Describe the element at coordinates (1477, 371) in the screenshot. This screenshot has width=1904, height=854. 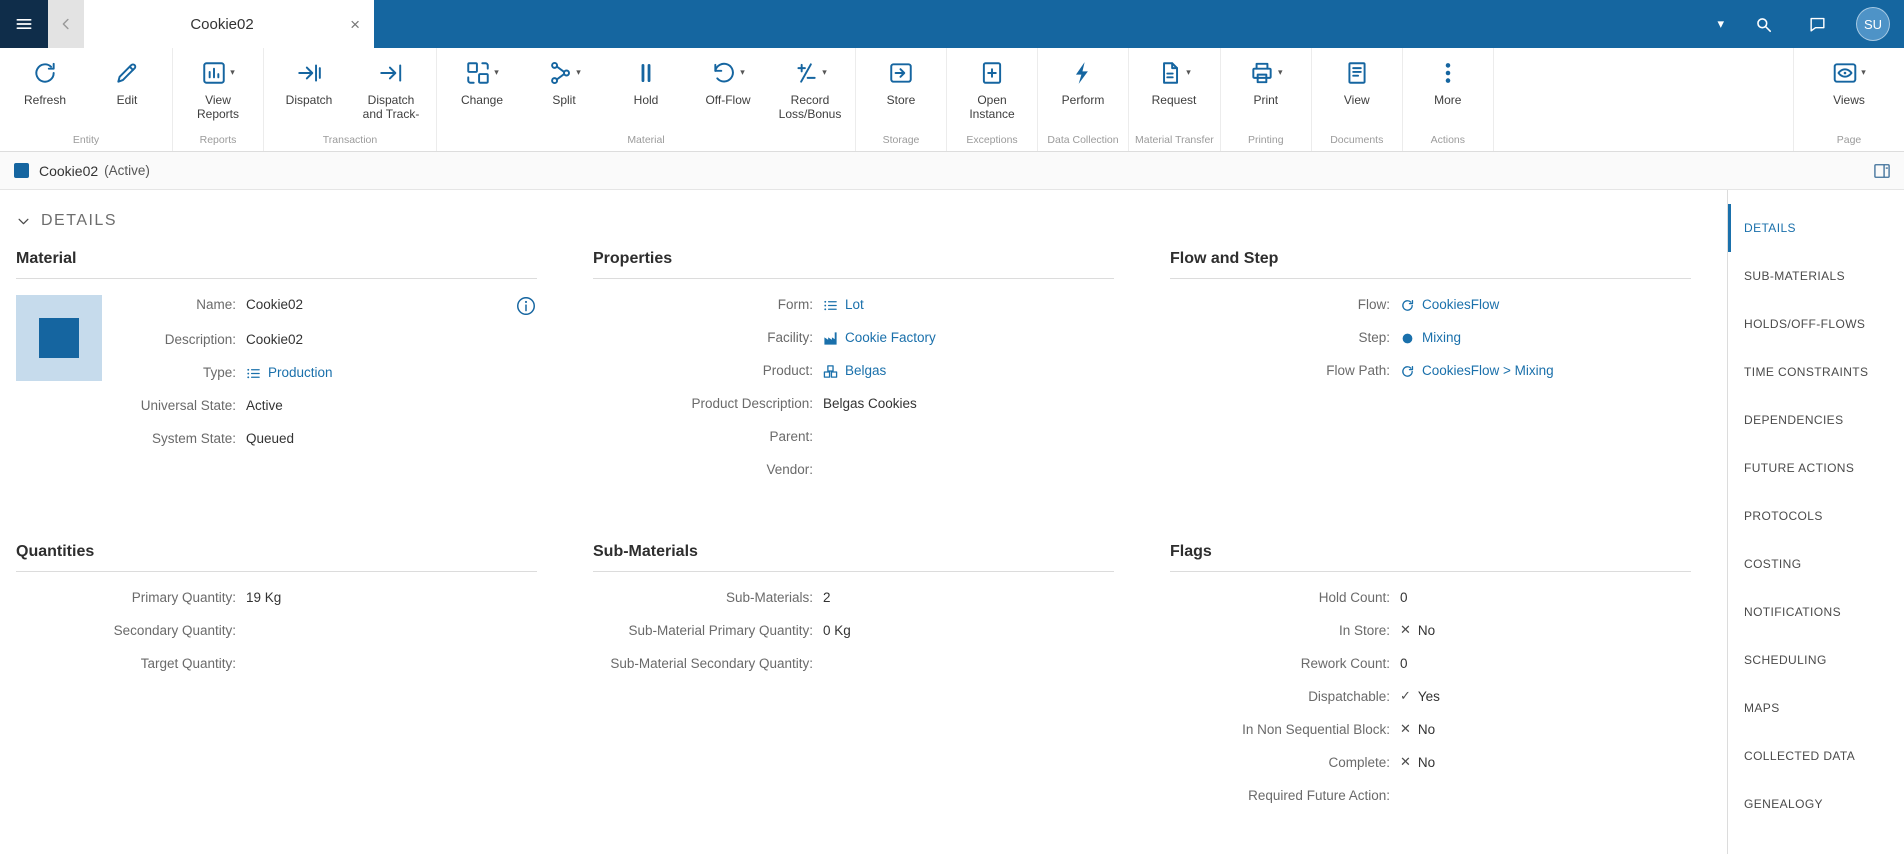
I see `cookiesflow-mixing-link: CookiesFlow > Mixing` at that location.